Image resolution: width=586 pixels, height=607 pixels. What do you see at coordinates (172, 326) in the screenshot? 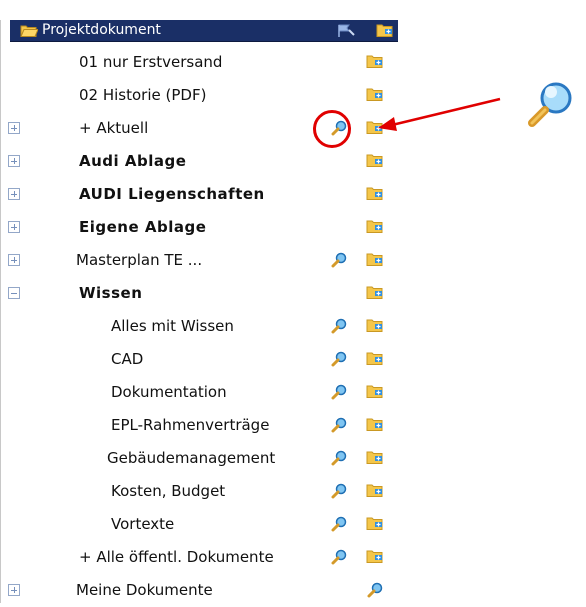
I see `tree-item-label: Alles mit Wissen` at bounding box center [172, 326].